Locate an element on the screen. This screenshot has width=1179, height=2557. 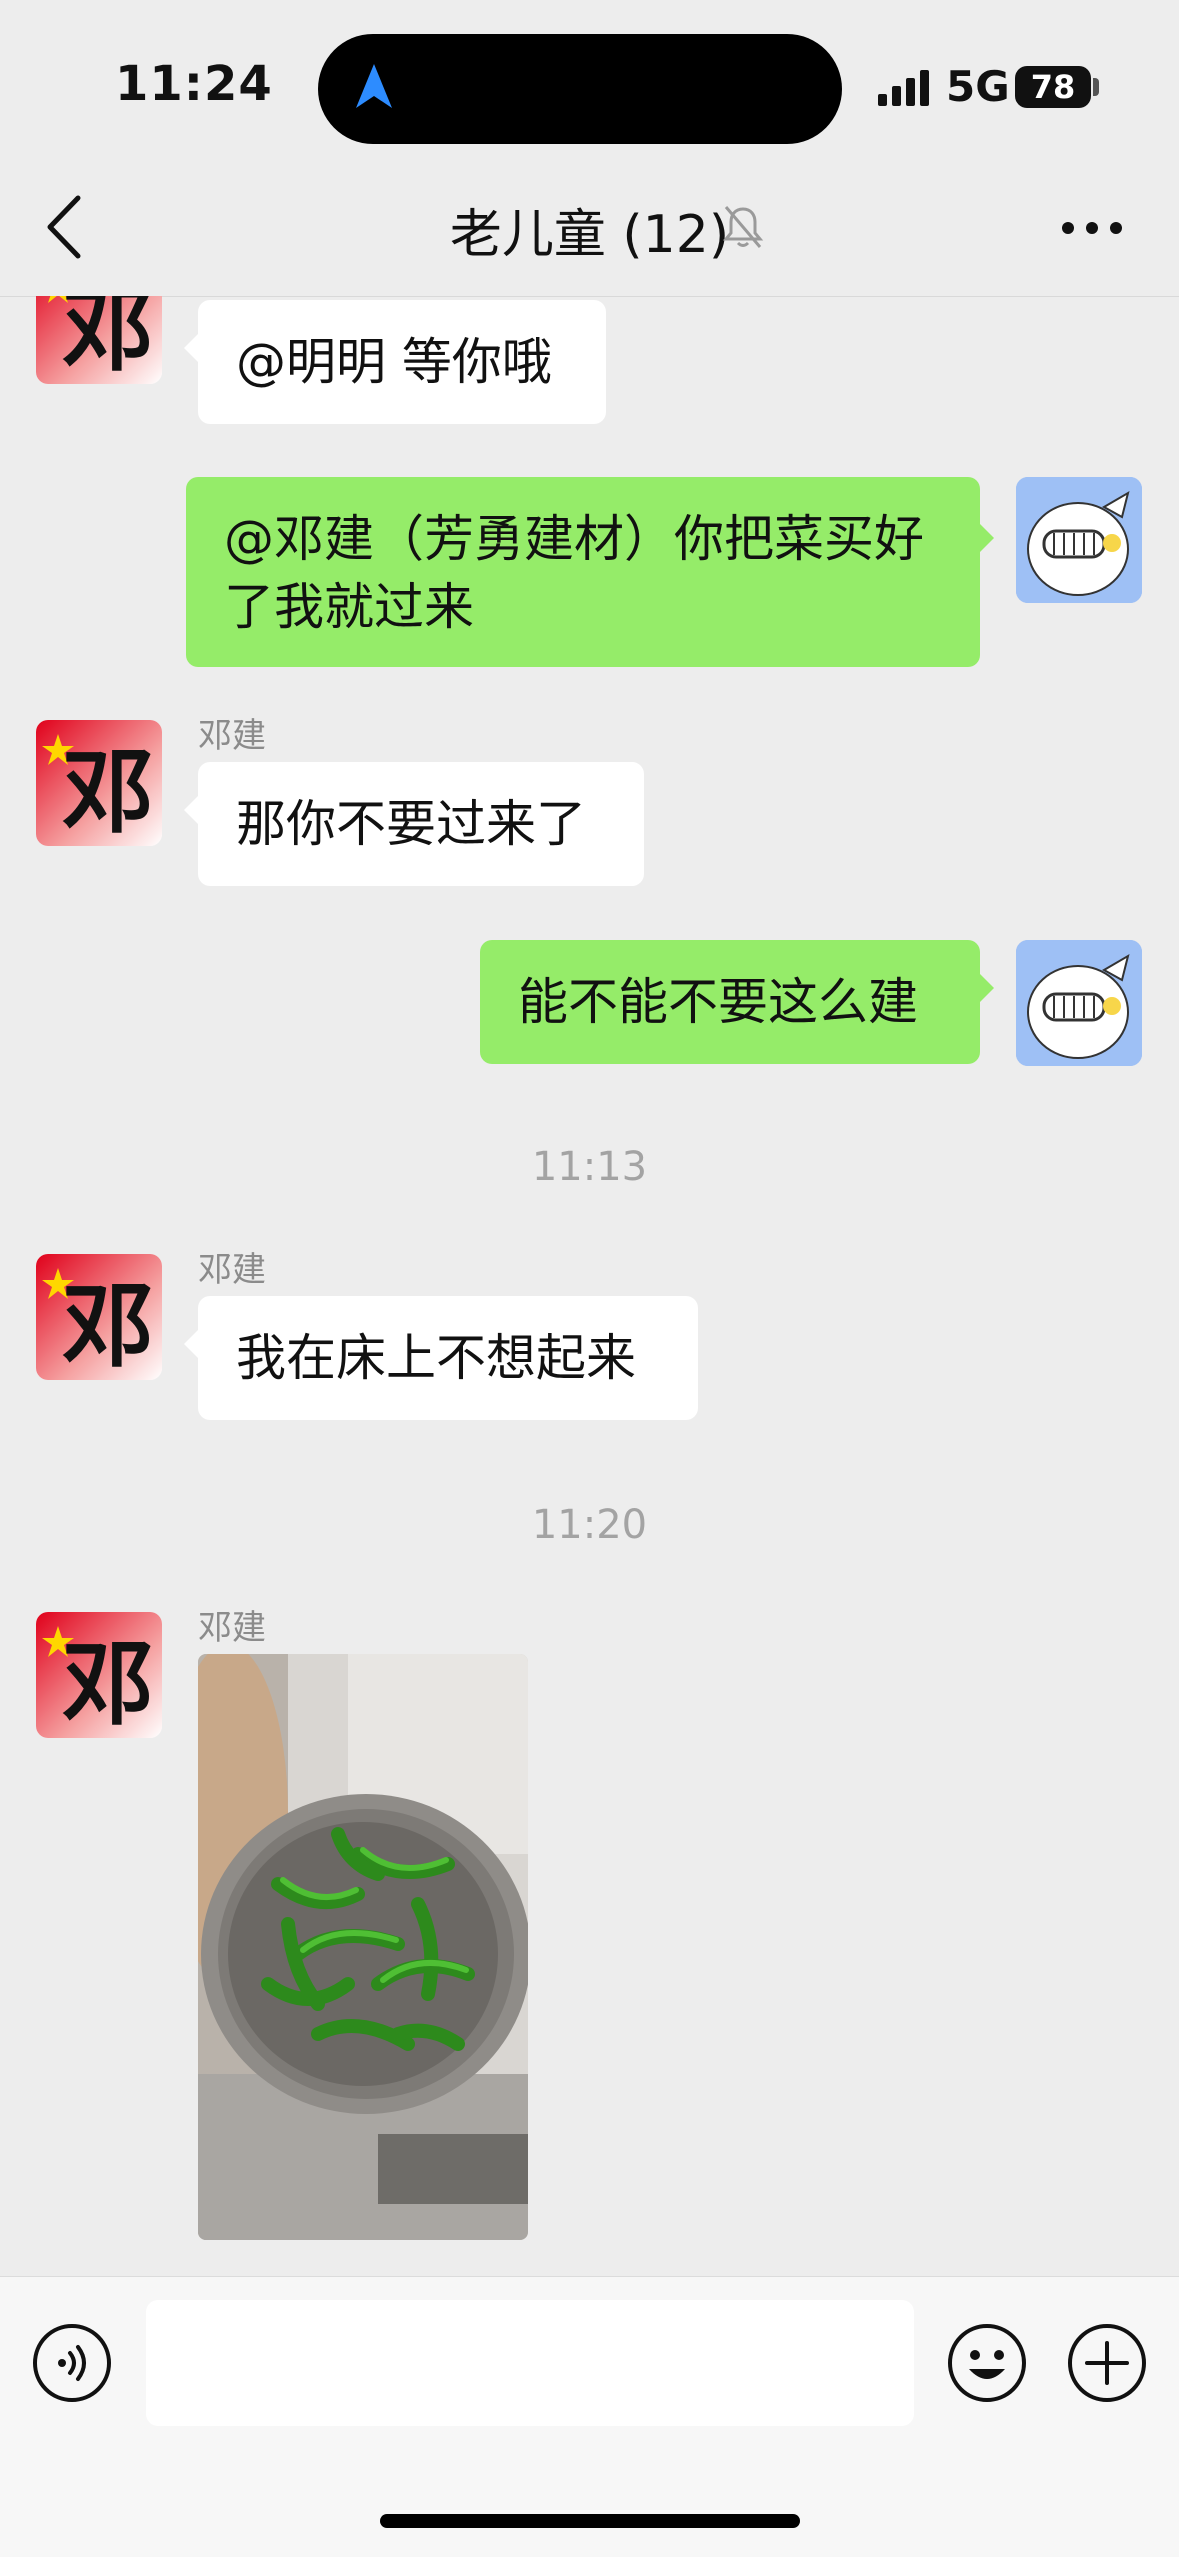
timestamp: 11:20 is located at coordinates (589, 1525).